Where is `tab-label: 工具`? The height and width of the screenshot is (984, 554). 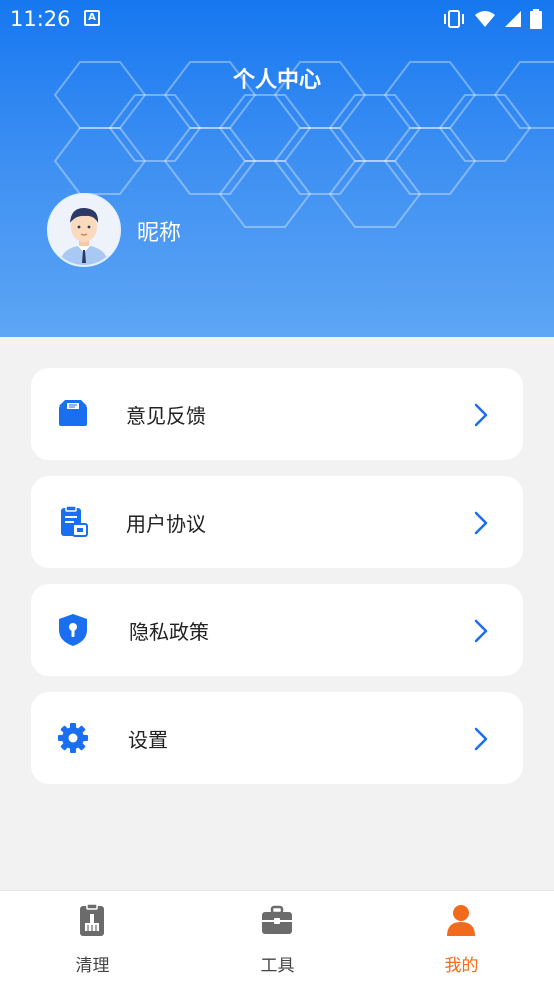
tab-label: 工具 is located at coordinates (277, 966).